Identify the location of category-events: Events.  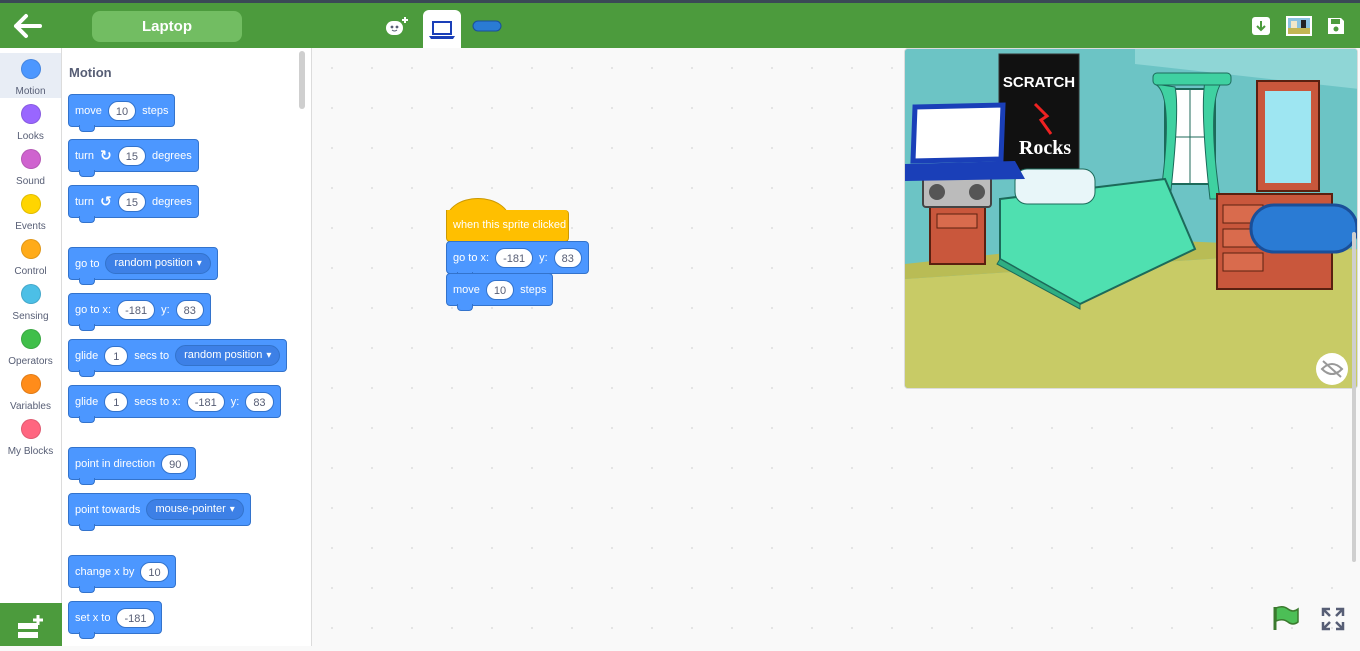
(30, 210).